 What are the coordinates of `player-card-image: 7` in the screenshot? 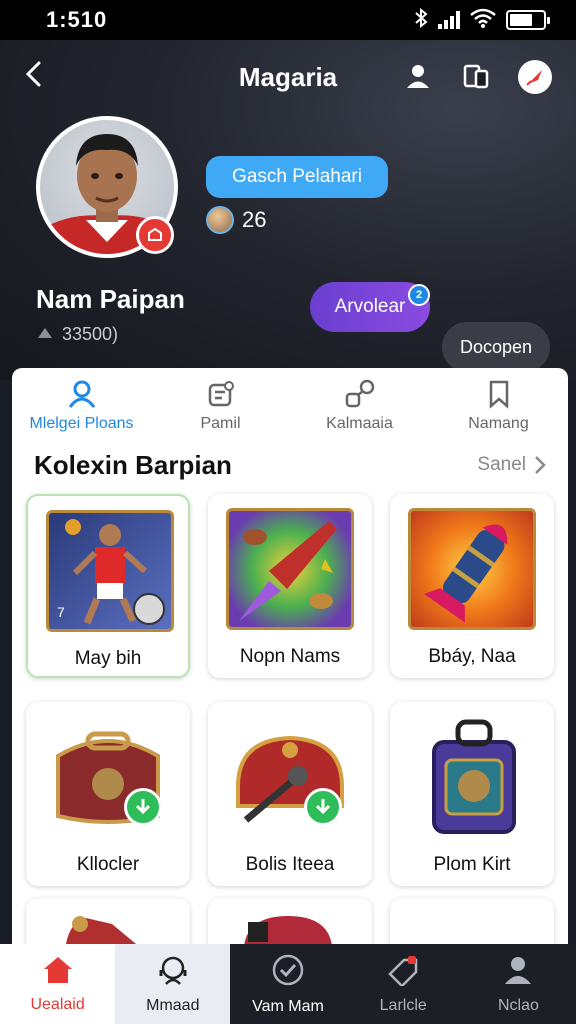 It's located at (110, 571).